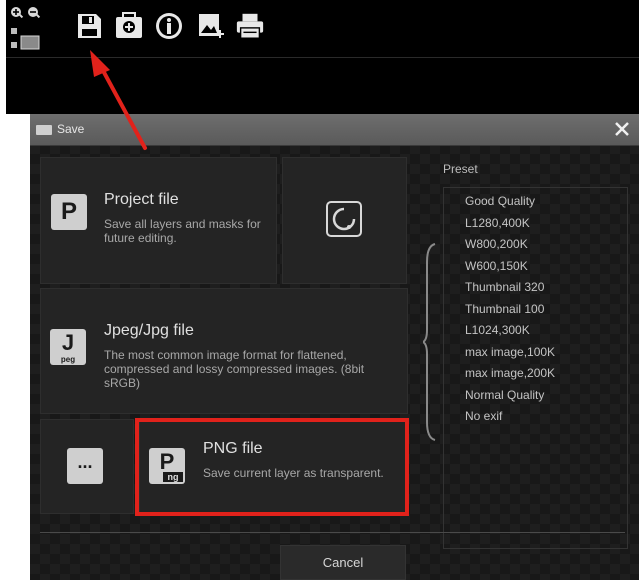 The image size is (639, 580). Describe the element at coordinates (44, 130) in the screenshot. I see `window-icon` at that location.